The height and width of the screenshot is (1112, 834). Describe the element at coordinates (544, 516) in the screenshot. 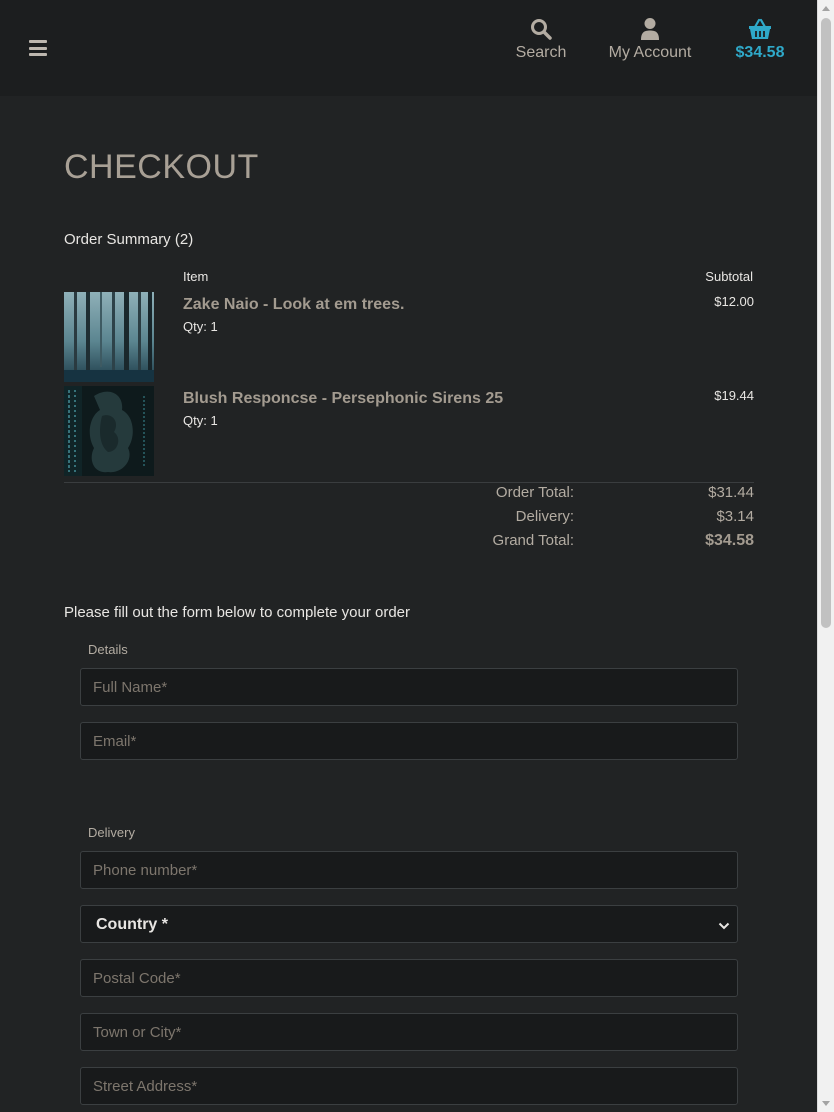

I see `delivery-label: Delivery:` at that location.